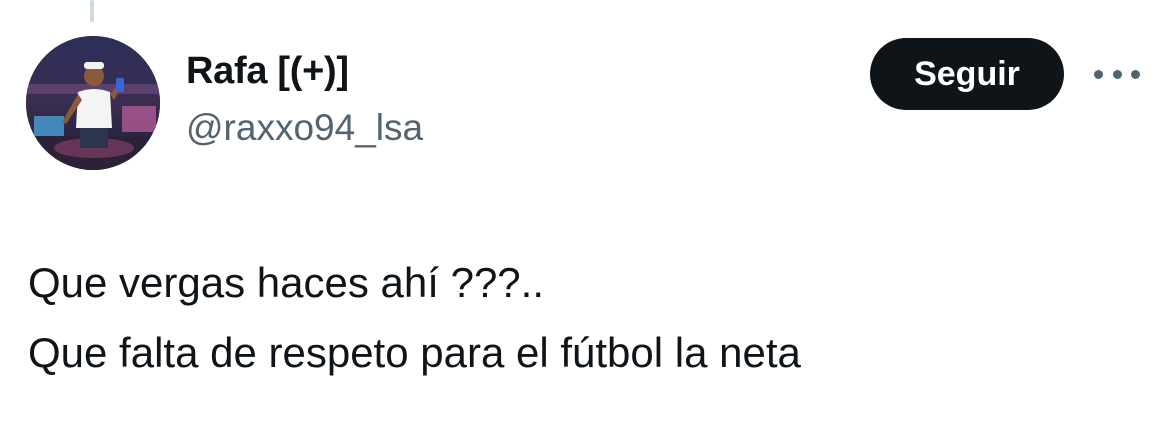 Image resolution: width=1170 pixels, height=421 pixels. I want to click on more-options-icon, so click(1117, 74).